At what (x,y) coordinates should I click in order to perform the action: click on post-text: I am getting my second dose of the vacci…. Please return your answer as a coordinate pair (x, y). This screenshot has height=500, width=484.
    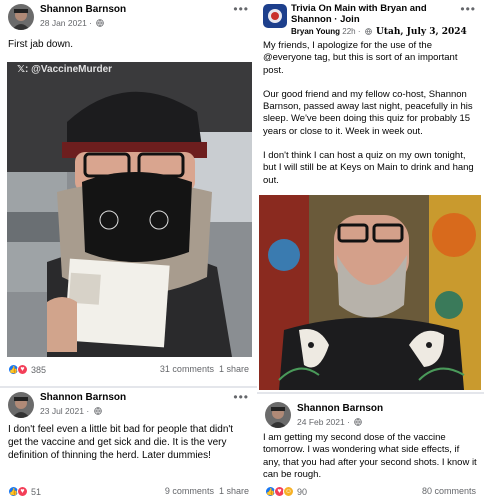
    Looking at the image, I should click on (370, 456).